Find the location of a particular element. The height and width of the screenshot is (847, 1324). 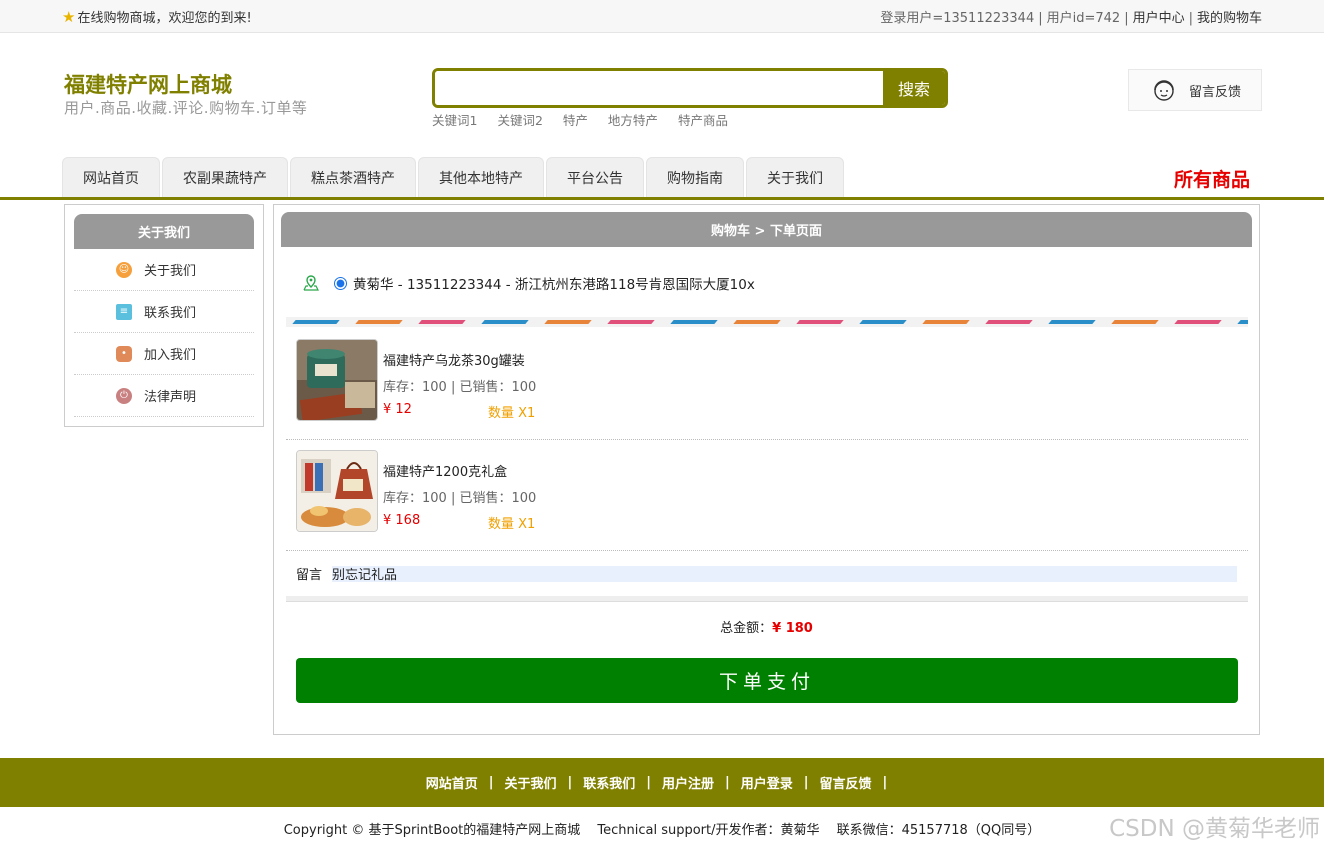

order-total: 总金额：¥ 180 is located at coordinates (766, 626).